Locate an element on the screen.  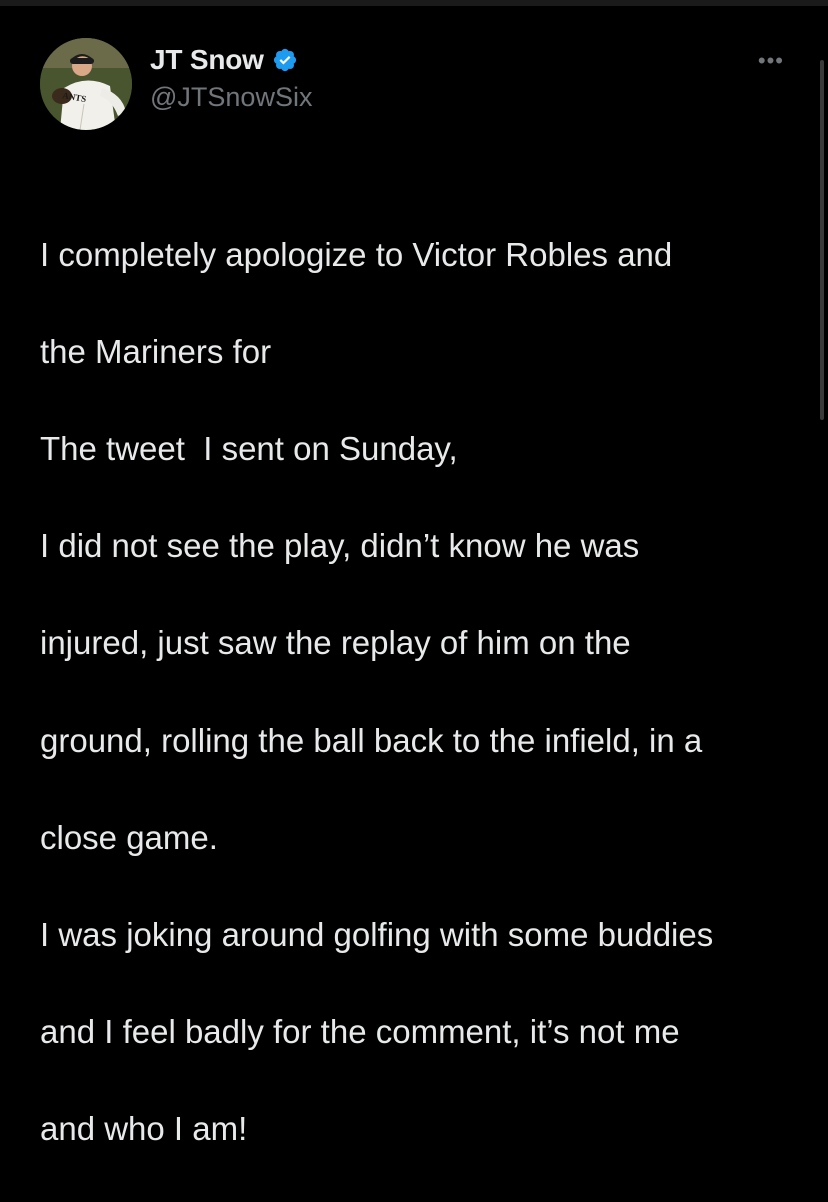
top-edge is located at coordinates (414, 3).